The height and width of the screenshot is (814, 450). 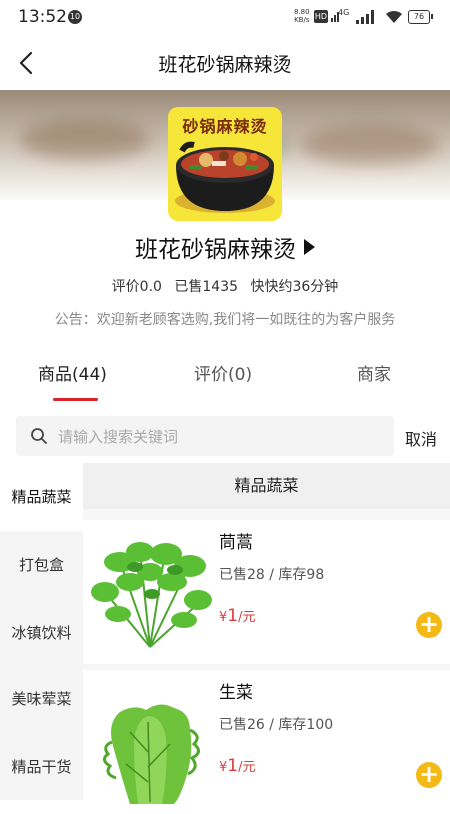 I want to click on product-image-lettuce, so click(x=152, y=743).